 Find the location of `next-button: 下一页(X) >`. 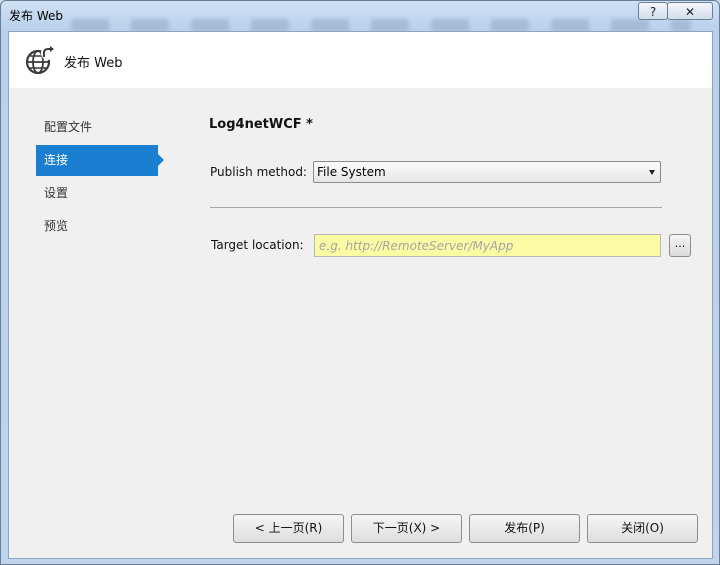

next-button: 下一页(X) > is located at coordinates (406, 528).